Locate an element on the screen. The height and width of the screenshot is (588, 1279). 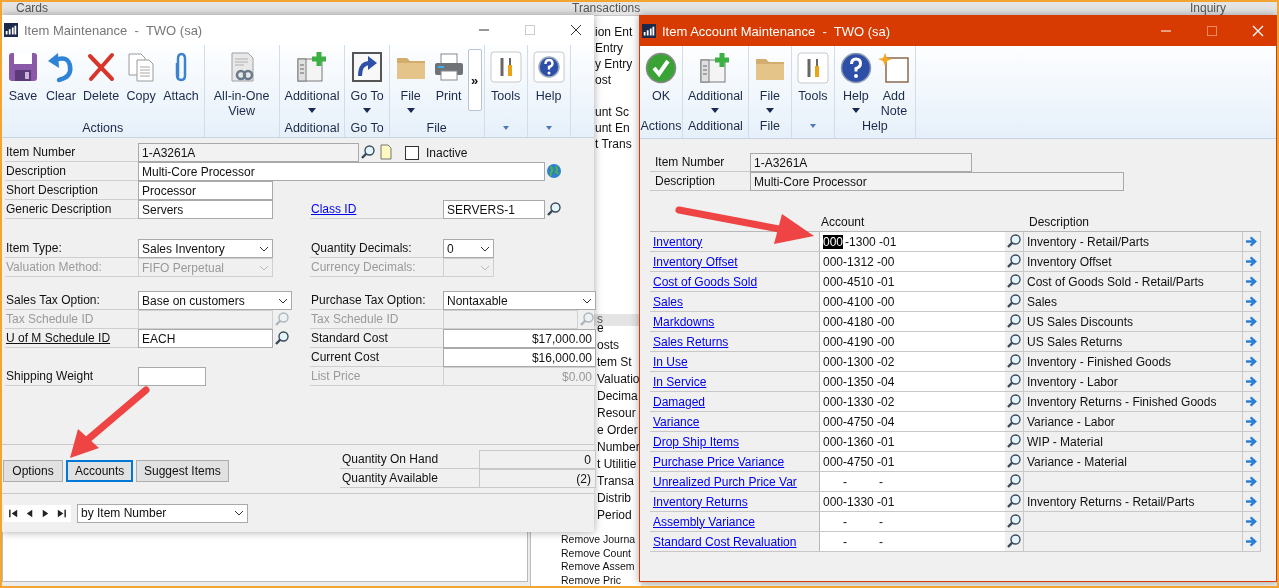
close-icon is located at coordinates (576, 30).